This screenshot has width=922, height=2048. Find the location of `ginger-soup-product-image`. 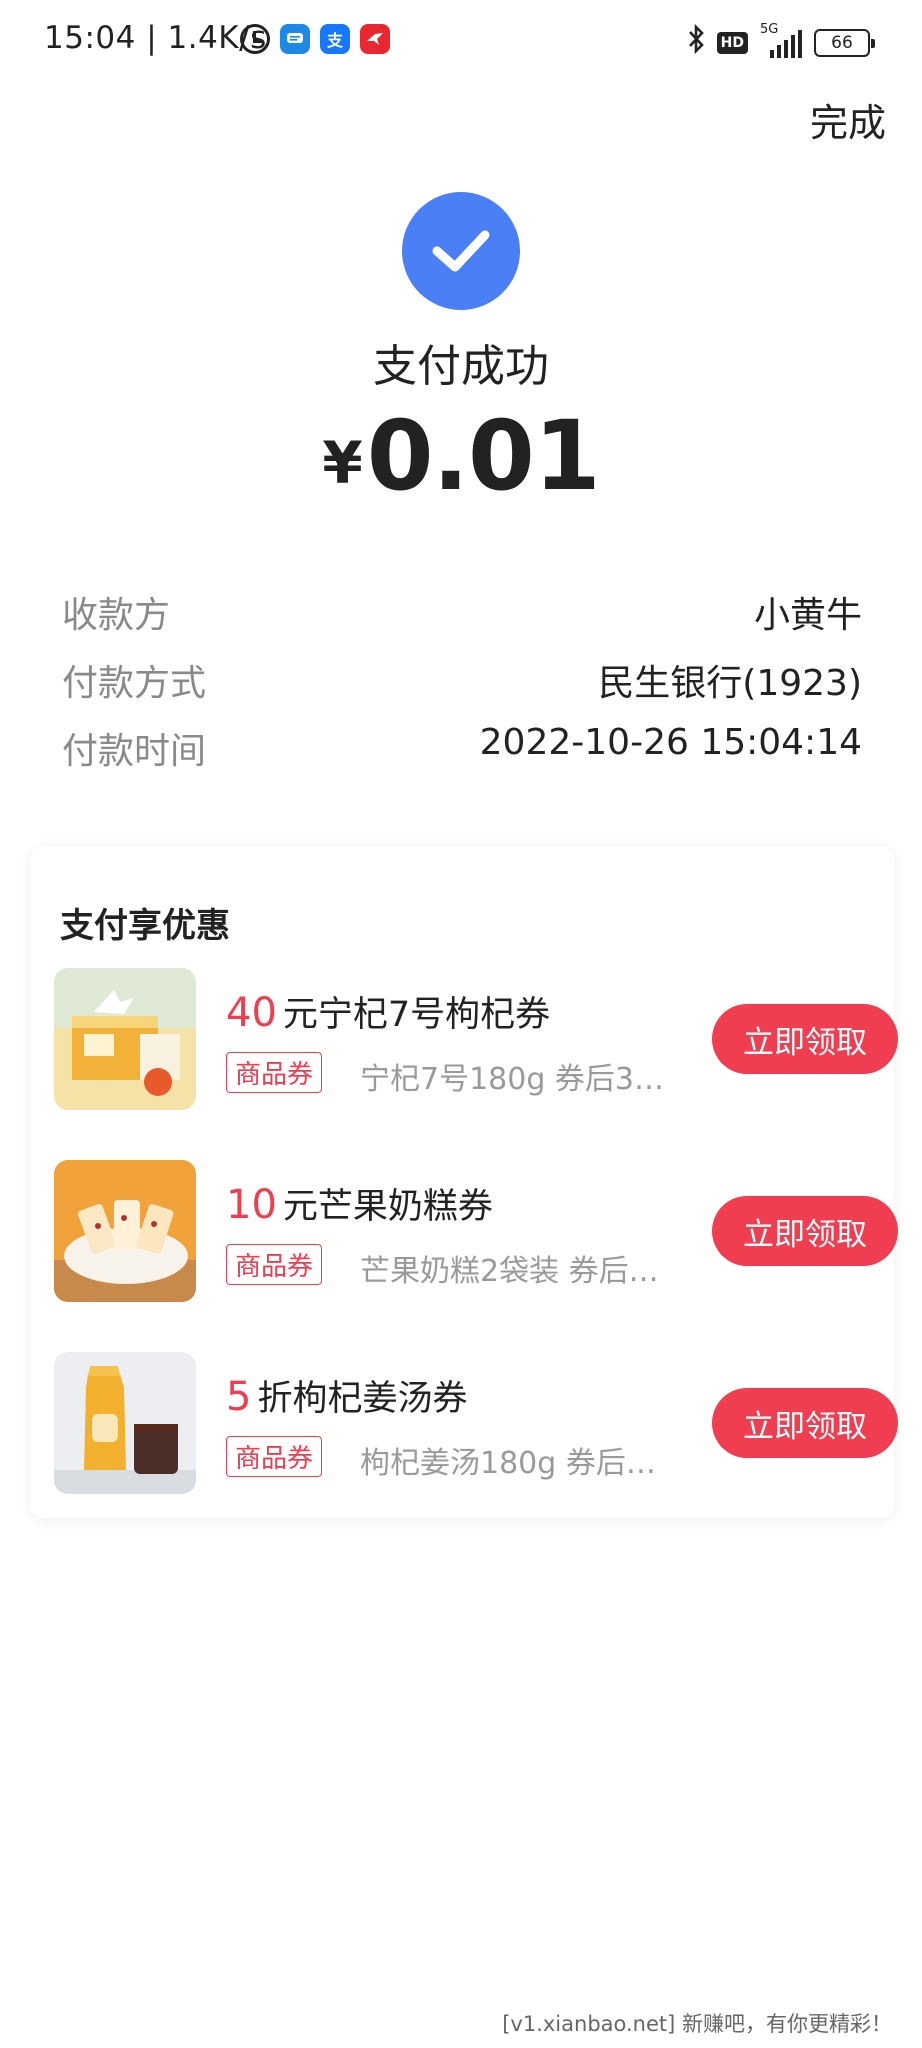

ginger-soup-product-image is located at coordinates (125, 1423).